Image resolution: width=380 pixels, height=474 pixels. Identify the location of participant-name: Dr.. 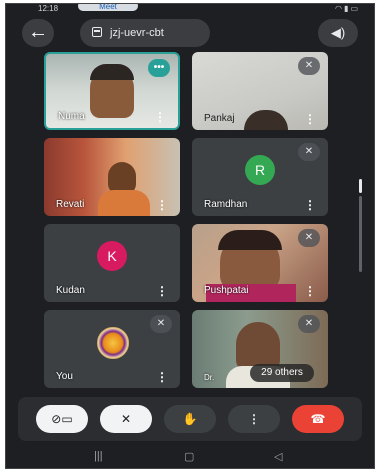
(209, 377).